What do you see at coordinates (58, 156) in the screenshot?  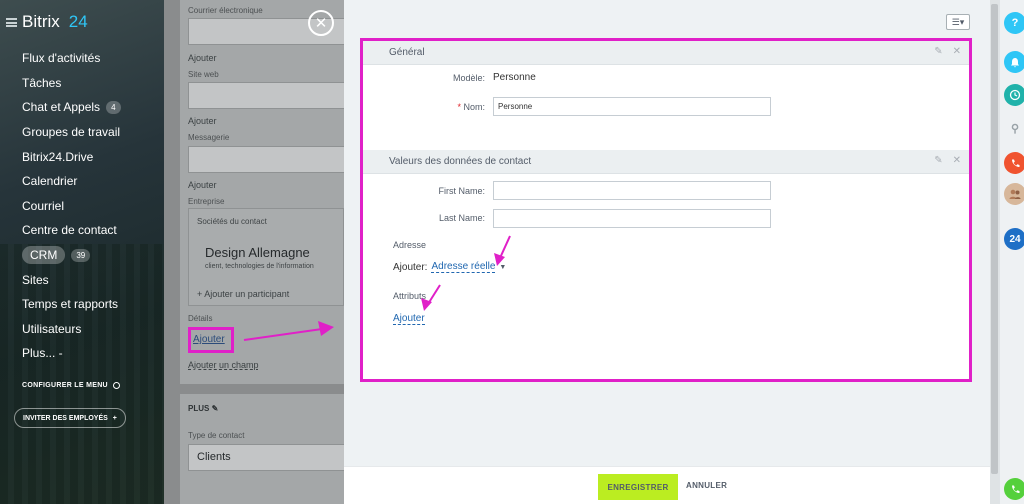 I see `sidebar-item-label: Bitrix24.Drive` at bounding box center [58, 156].